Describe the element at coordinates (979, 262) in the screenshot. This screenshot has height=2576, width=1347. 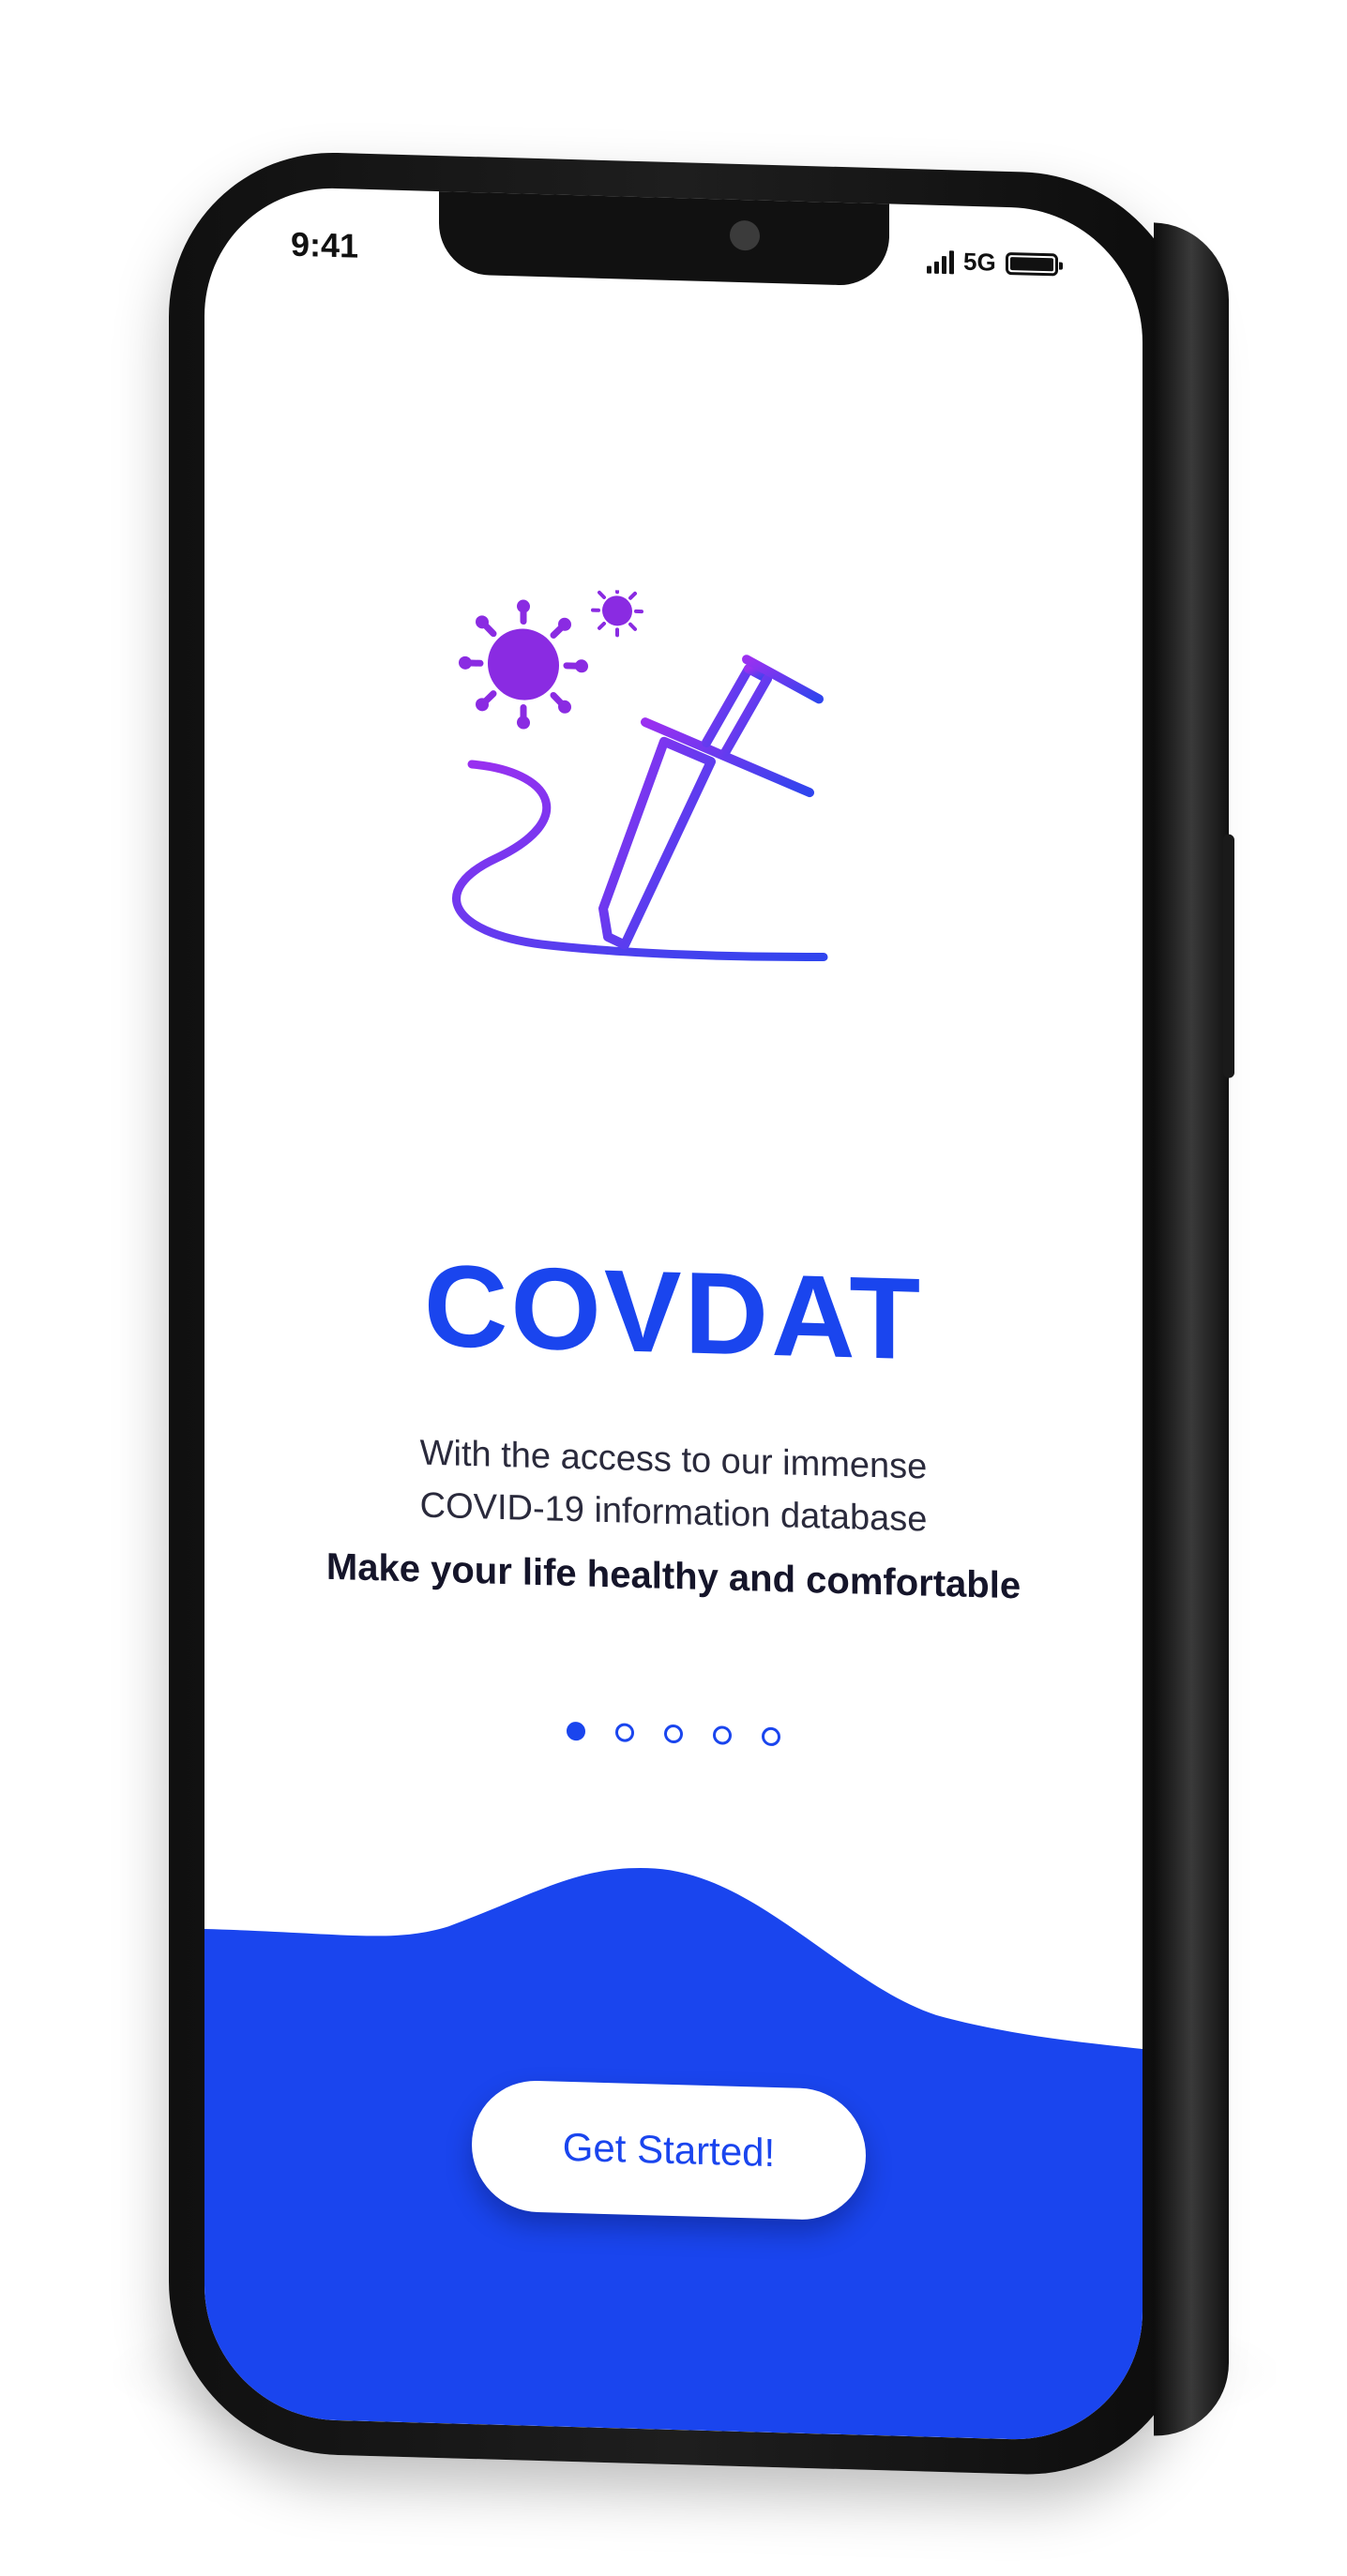
I see `network-label: 5G` at that location.